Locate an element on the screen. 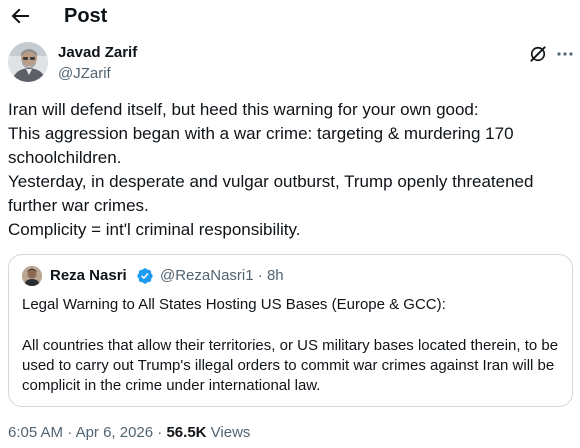 This screenshot has width=580, height=448. post-text-line: further war crimes. is located at coordinates (78, 205).